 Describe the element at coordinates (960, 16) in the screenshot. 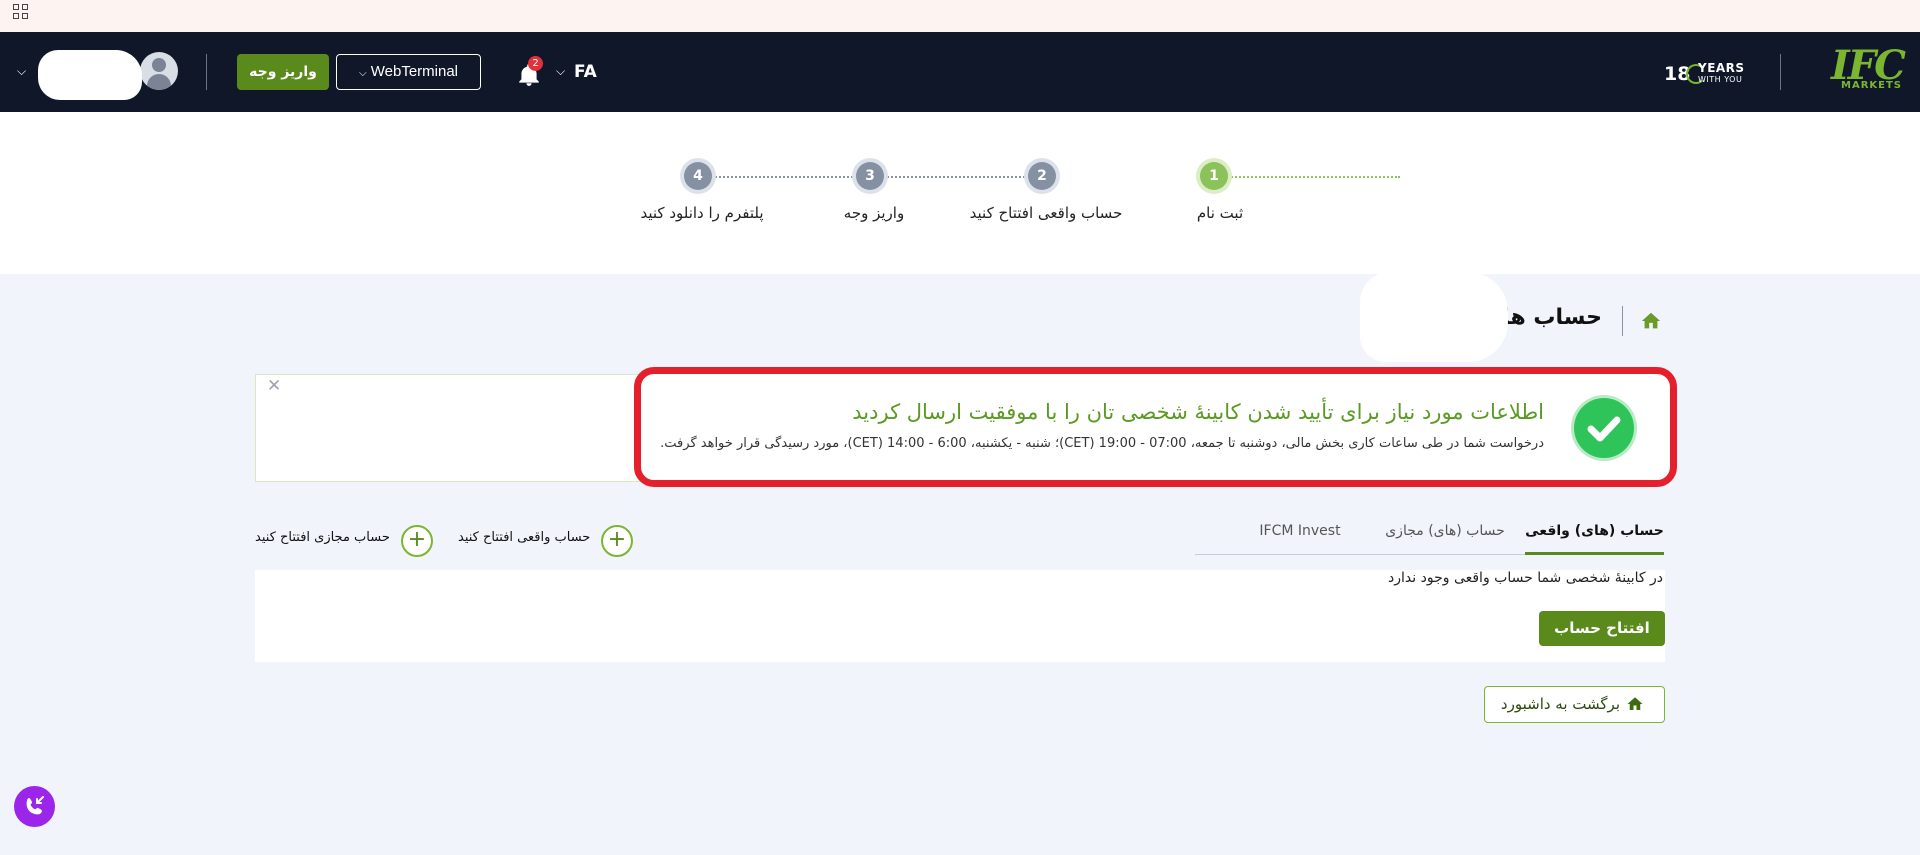

I see `browser-strip` at that location.